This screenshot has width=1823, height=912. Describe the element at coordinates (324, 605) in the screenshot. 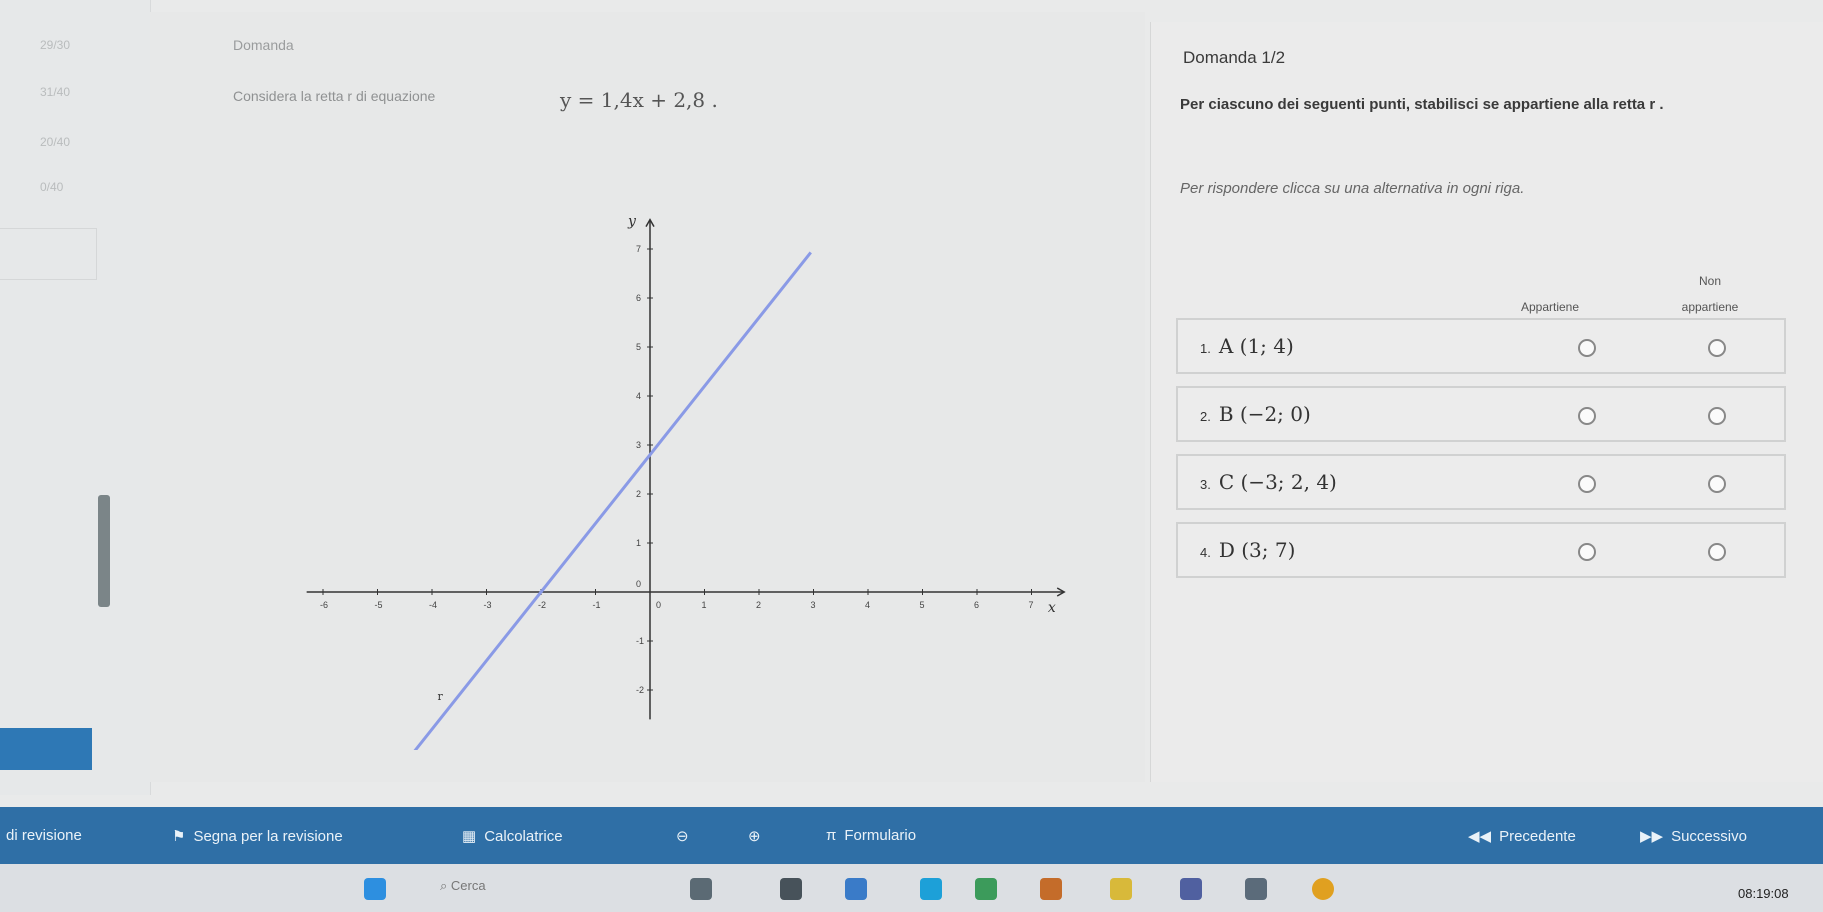

I see `x-tick-label: -6` at that location.